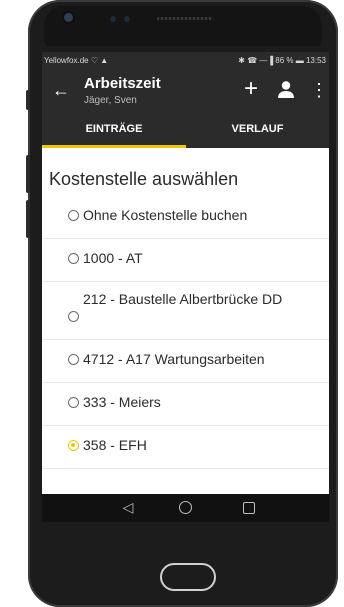  Describe the element at coordinates (68, 17) in the screenshot. I see `front-camera` at that location.